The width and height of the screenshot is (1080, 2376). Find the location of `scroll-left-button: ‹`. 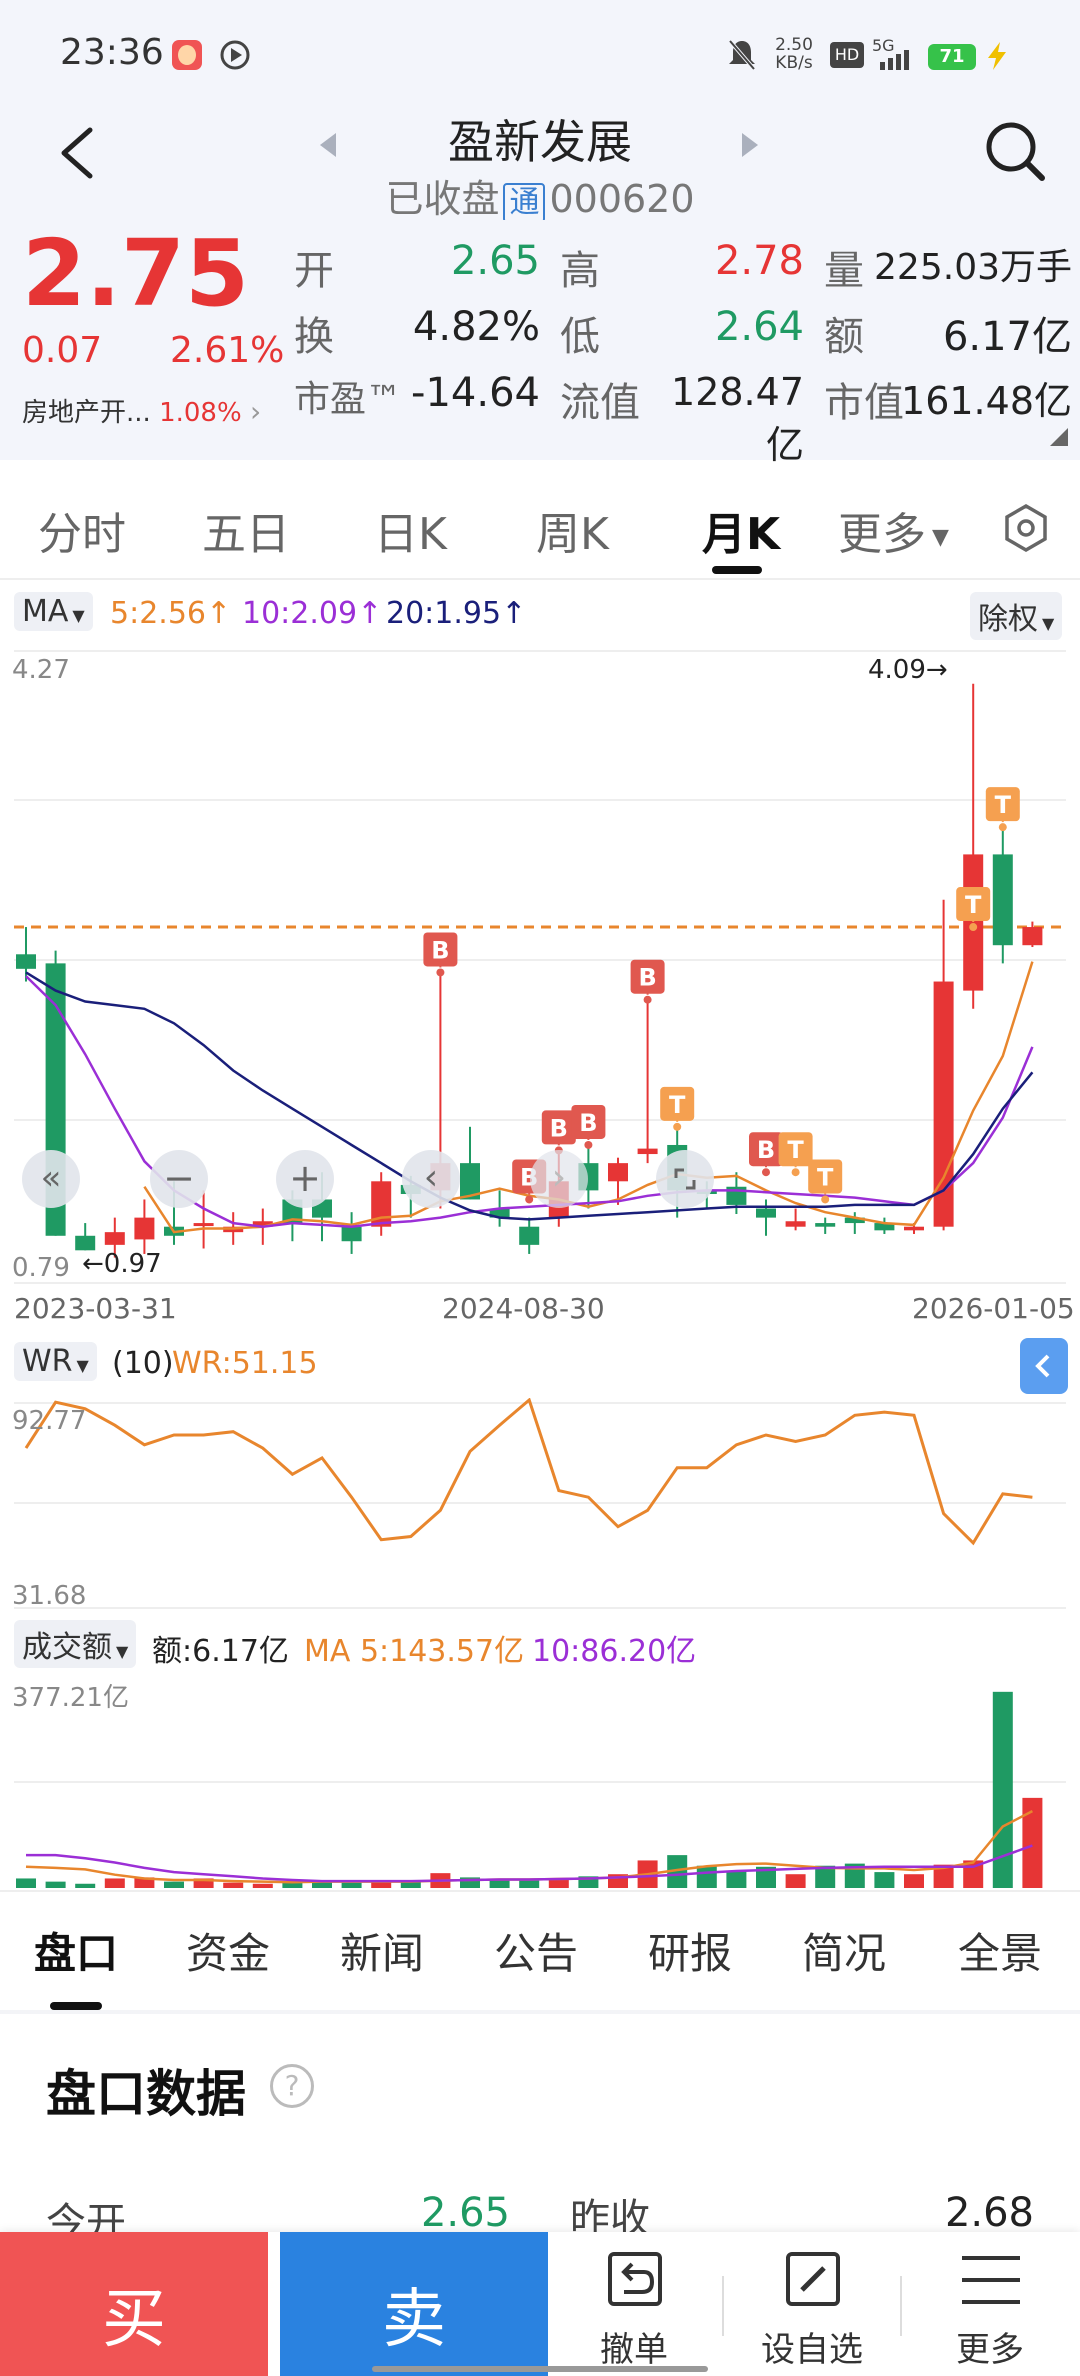

scroll-left-button: ‹ is located at coordinates (431, 1179).